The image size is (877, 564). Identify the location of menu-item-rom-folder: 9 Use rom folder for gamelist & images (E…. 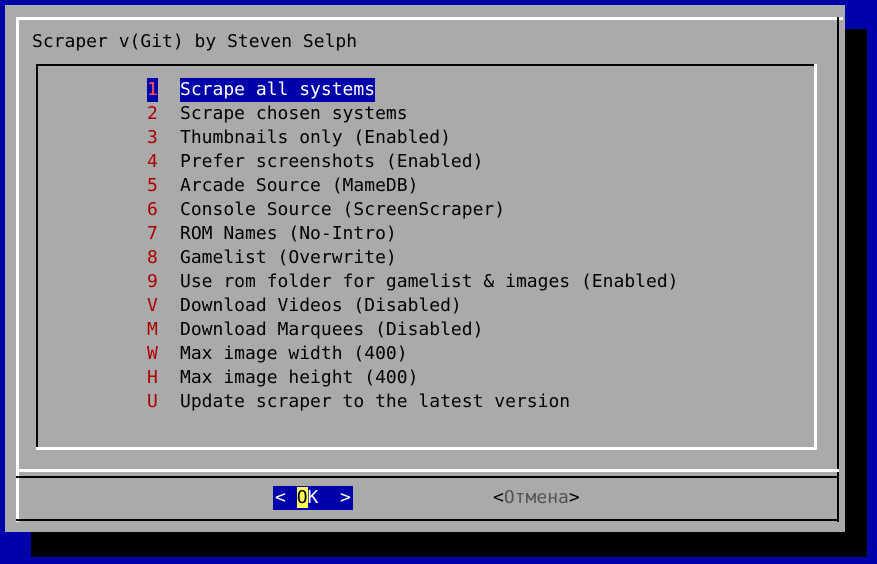
(413, 282).